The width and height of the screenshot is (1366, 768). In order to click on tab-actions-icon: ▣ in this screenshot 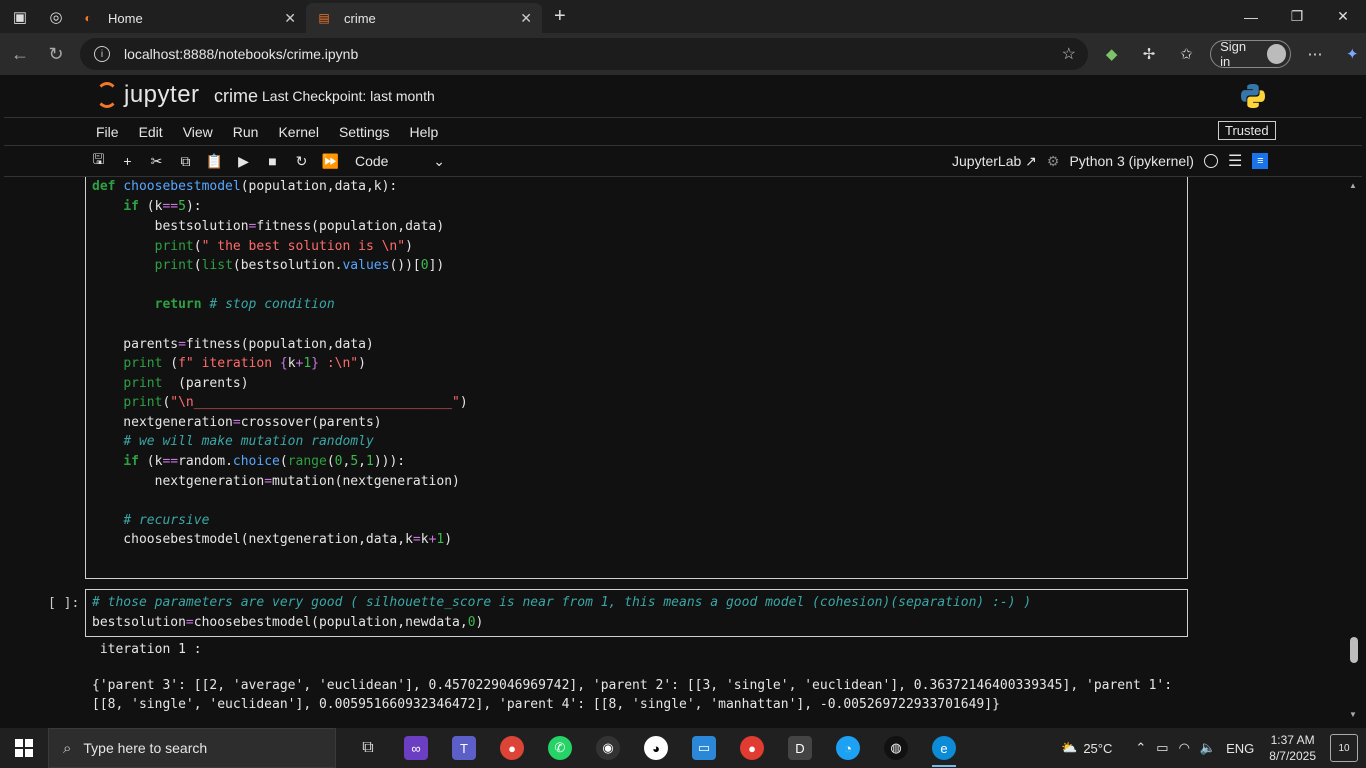, I will do `click(20, 17)`.